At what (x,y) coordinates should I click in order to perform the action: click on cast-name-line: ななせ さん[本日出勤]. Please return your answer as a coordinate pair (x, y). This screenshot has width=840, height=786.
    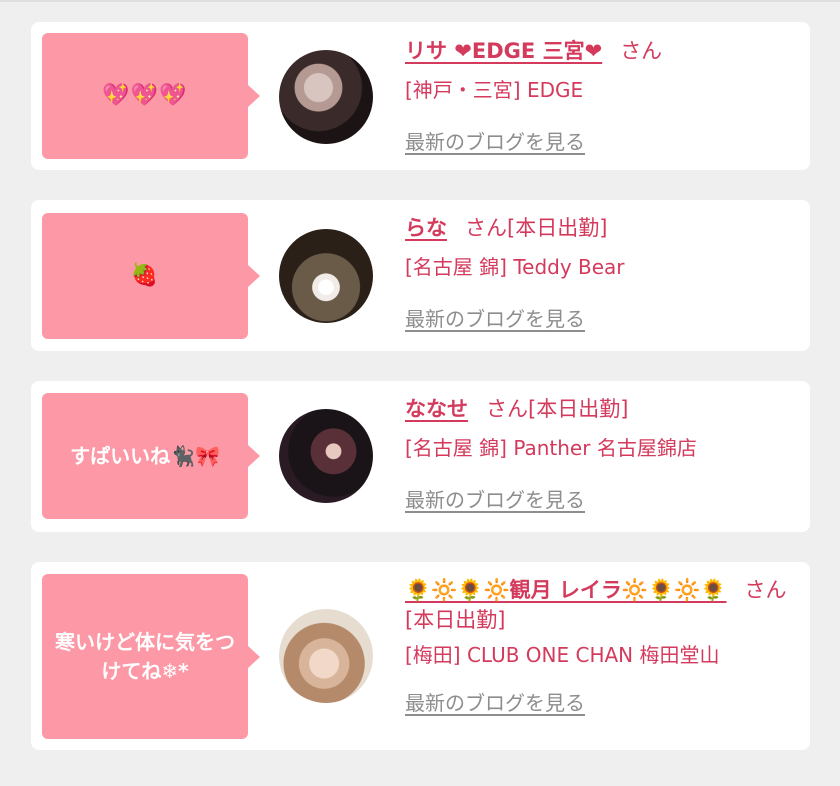
    Looking at the image, I should click on (602, 409).